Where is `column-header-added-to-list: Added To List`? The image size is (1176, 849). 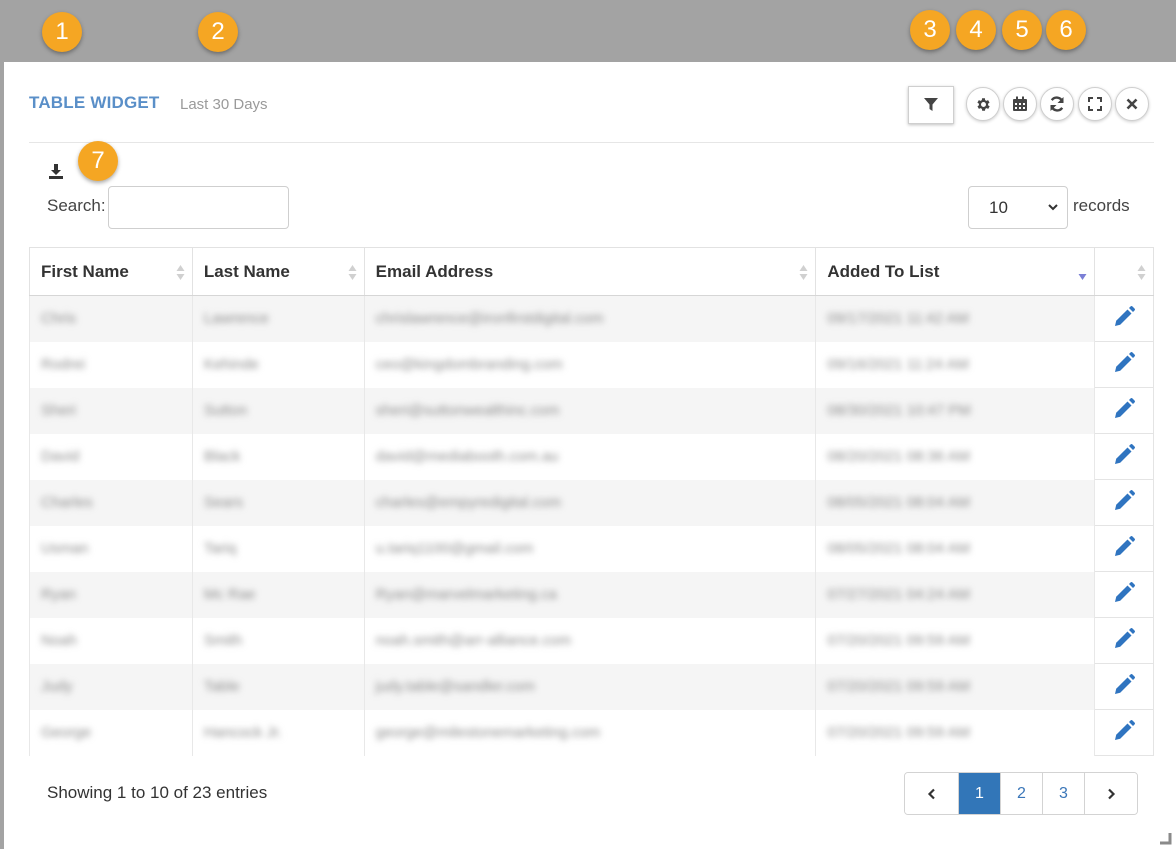 column-header-added-to-list: Added To List is located at coordinates (955, 271).